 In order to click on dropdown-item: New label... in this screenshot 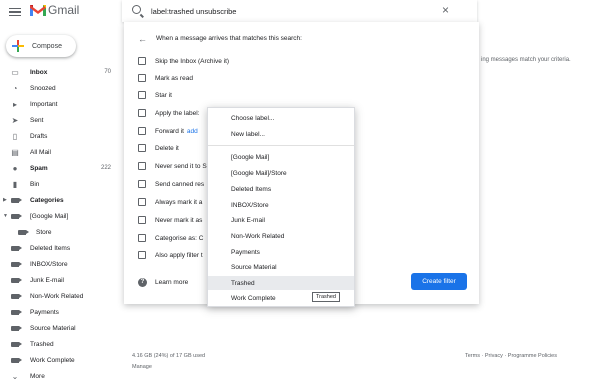, I will do `click(281, 134)`.